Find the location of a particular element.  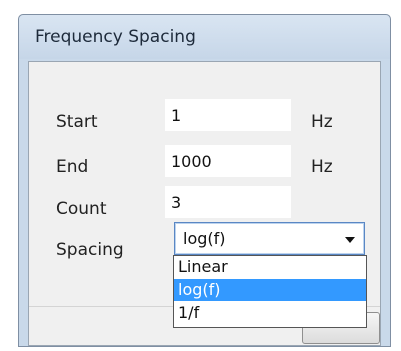

chevron-down-icon is located at coordinates (350, 240).